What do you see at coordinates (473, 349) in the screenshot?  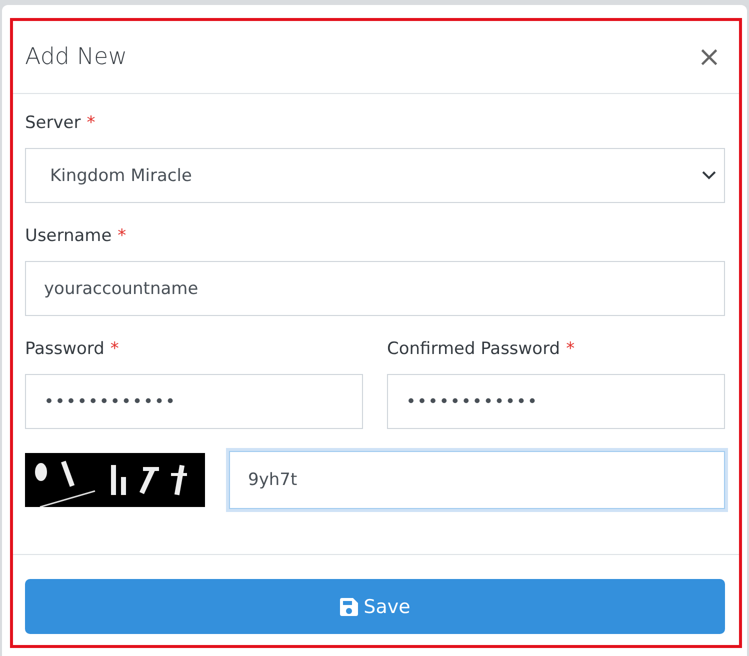 I see `field-label: Confirmed Password` at bounding box center [473, 349].